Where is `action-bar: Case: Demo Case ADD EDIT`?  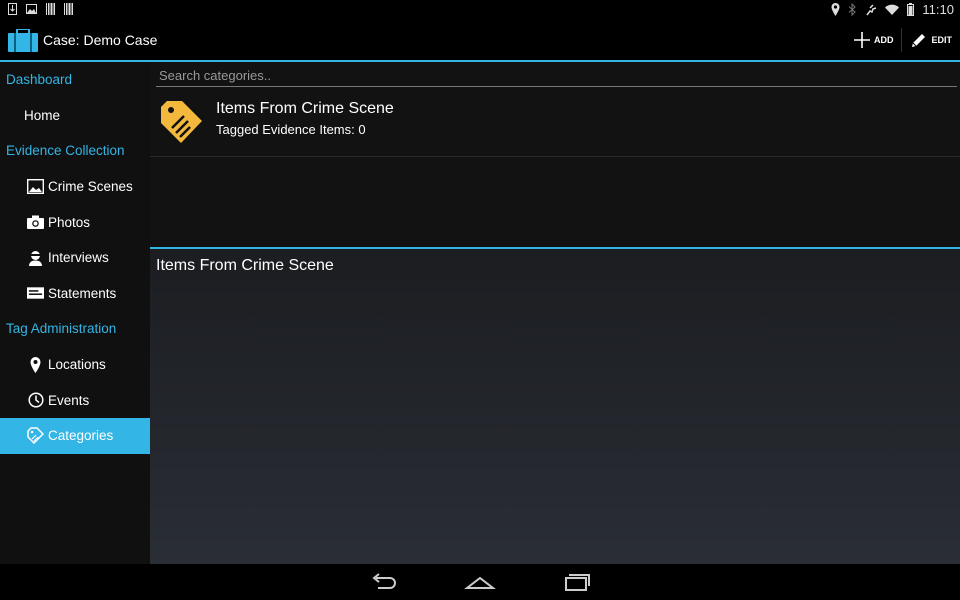
action-bar: Case: Demo Case ADD EDIT is located at coordinates (480, 41).